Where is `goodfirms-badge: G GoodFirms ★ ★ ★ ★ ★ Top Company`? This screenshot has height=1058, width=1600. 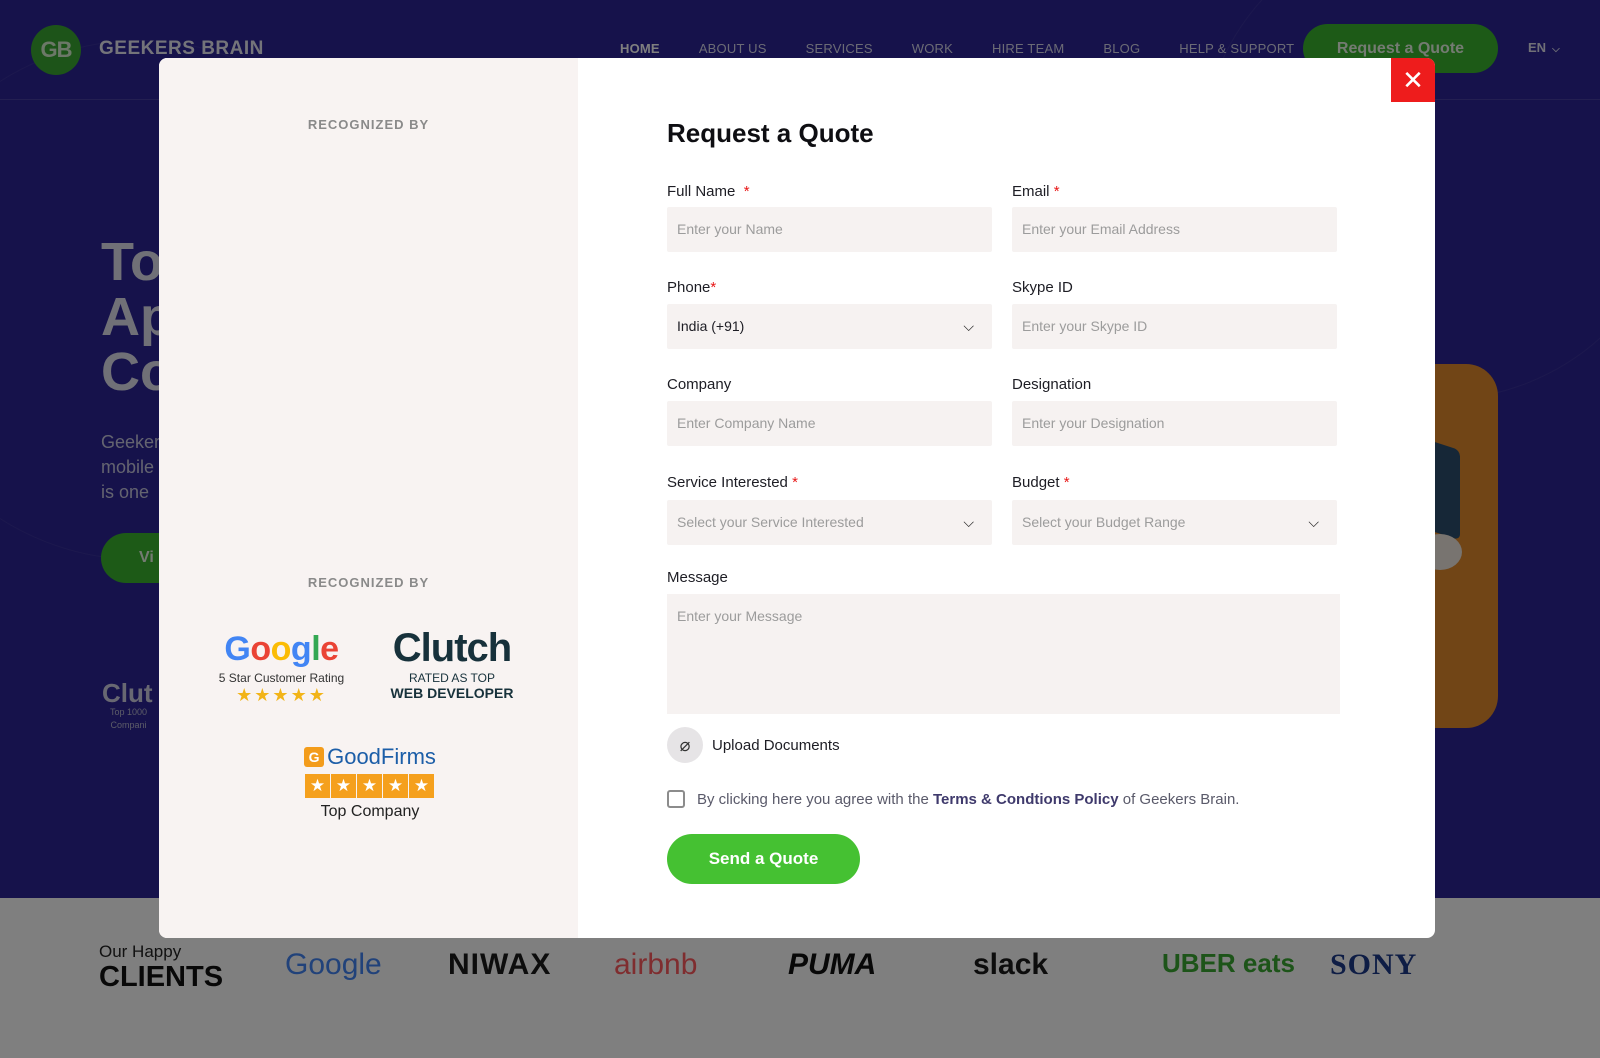 goodfirms-badge: G GoodFirms ★ ★ ★ ★ ★ Top Company is located at coordinates (370, 782).